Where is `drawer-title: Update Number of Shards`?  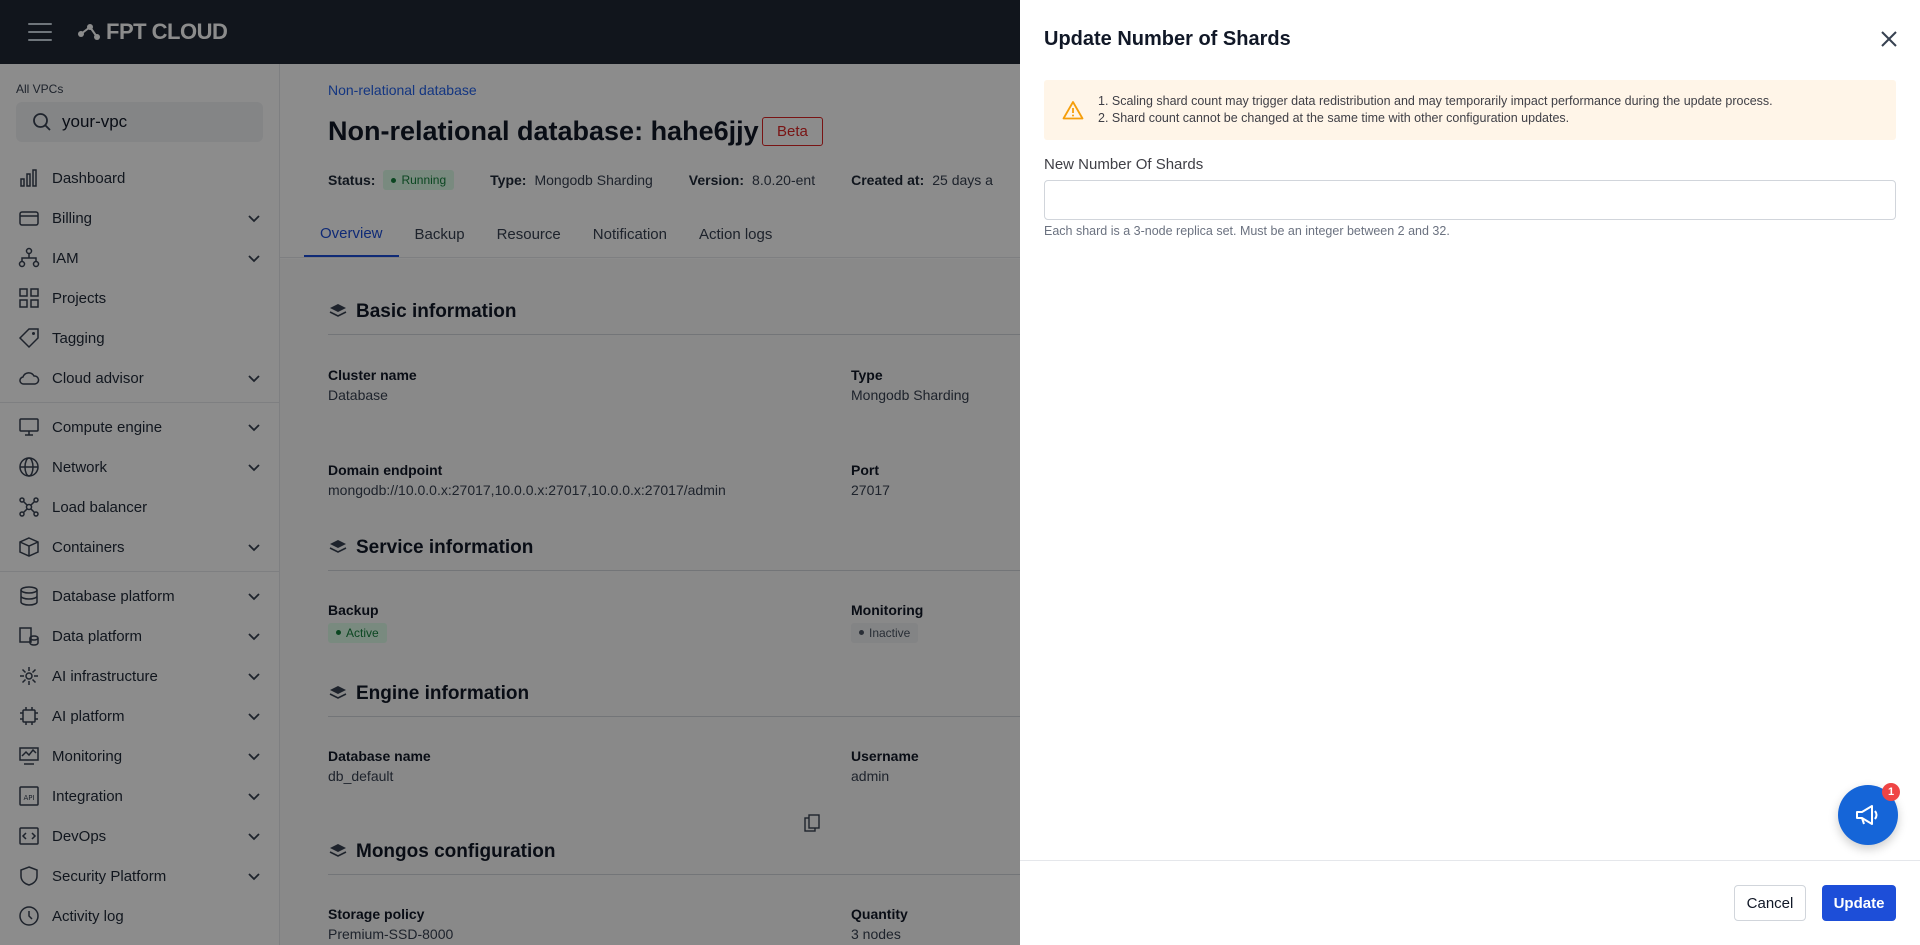 drawer-title: Update Number of Shards is located at coordinates (1167, 39).